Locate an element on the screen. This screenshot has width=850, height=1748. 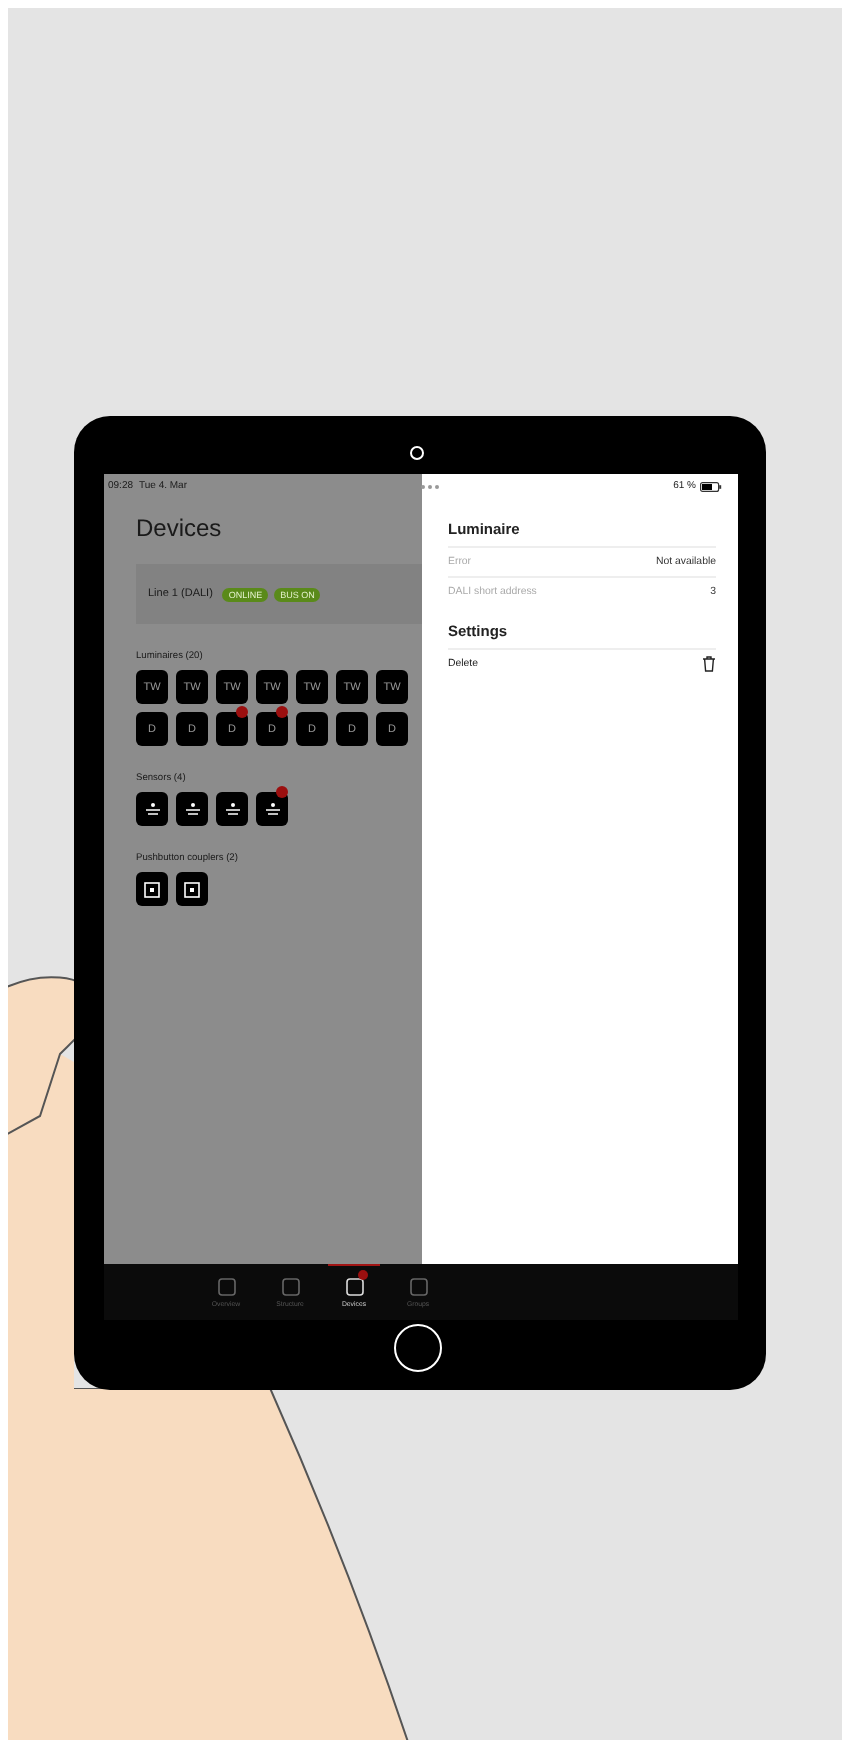
battery-icon is located at coordinates (711, 486).